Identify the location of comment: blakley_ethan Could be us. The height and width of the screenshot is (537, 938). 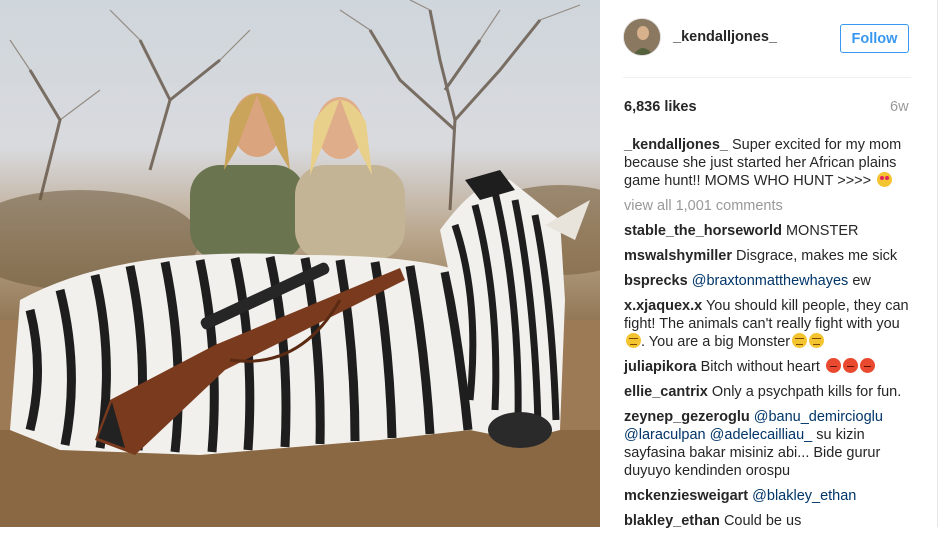
(769, 521).